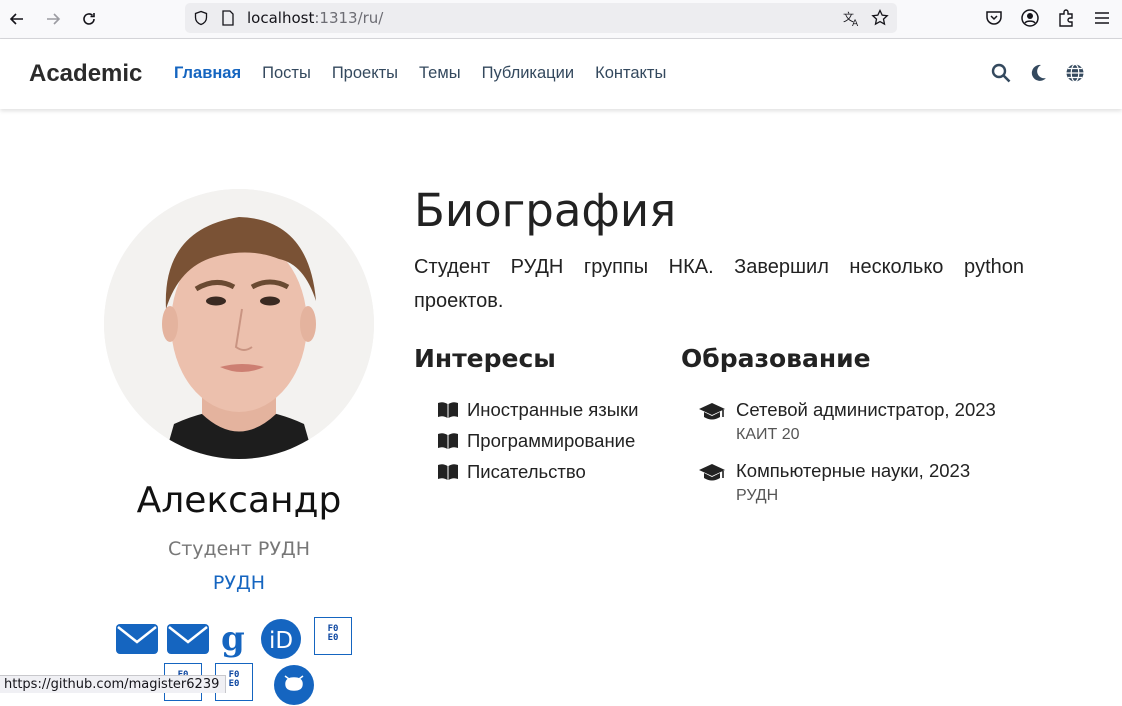 The image size is (1122, 706). I want to click on page-icon, so click(228, 18).